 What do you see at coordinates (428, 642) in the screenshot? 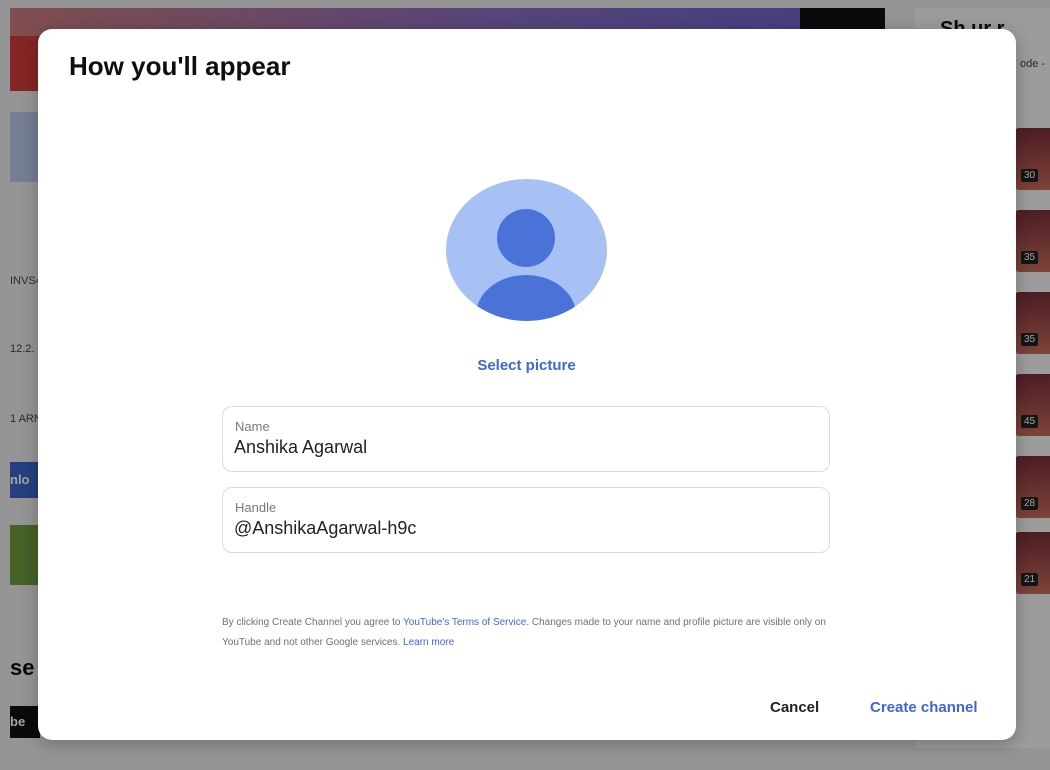
I see `learn-more-link: Learn more` at bounding box center [428, 642].